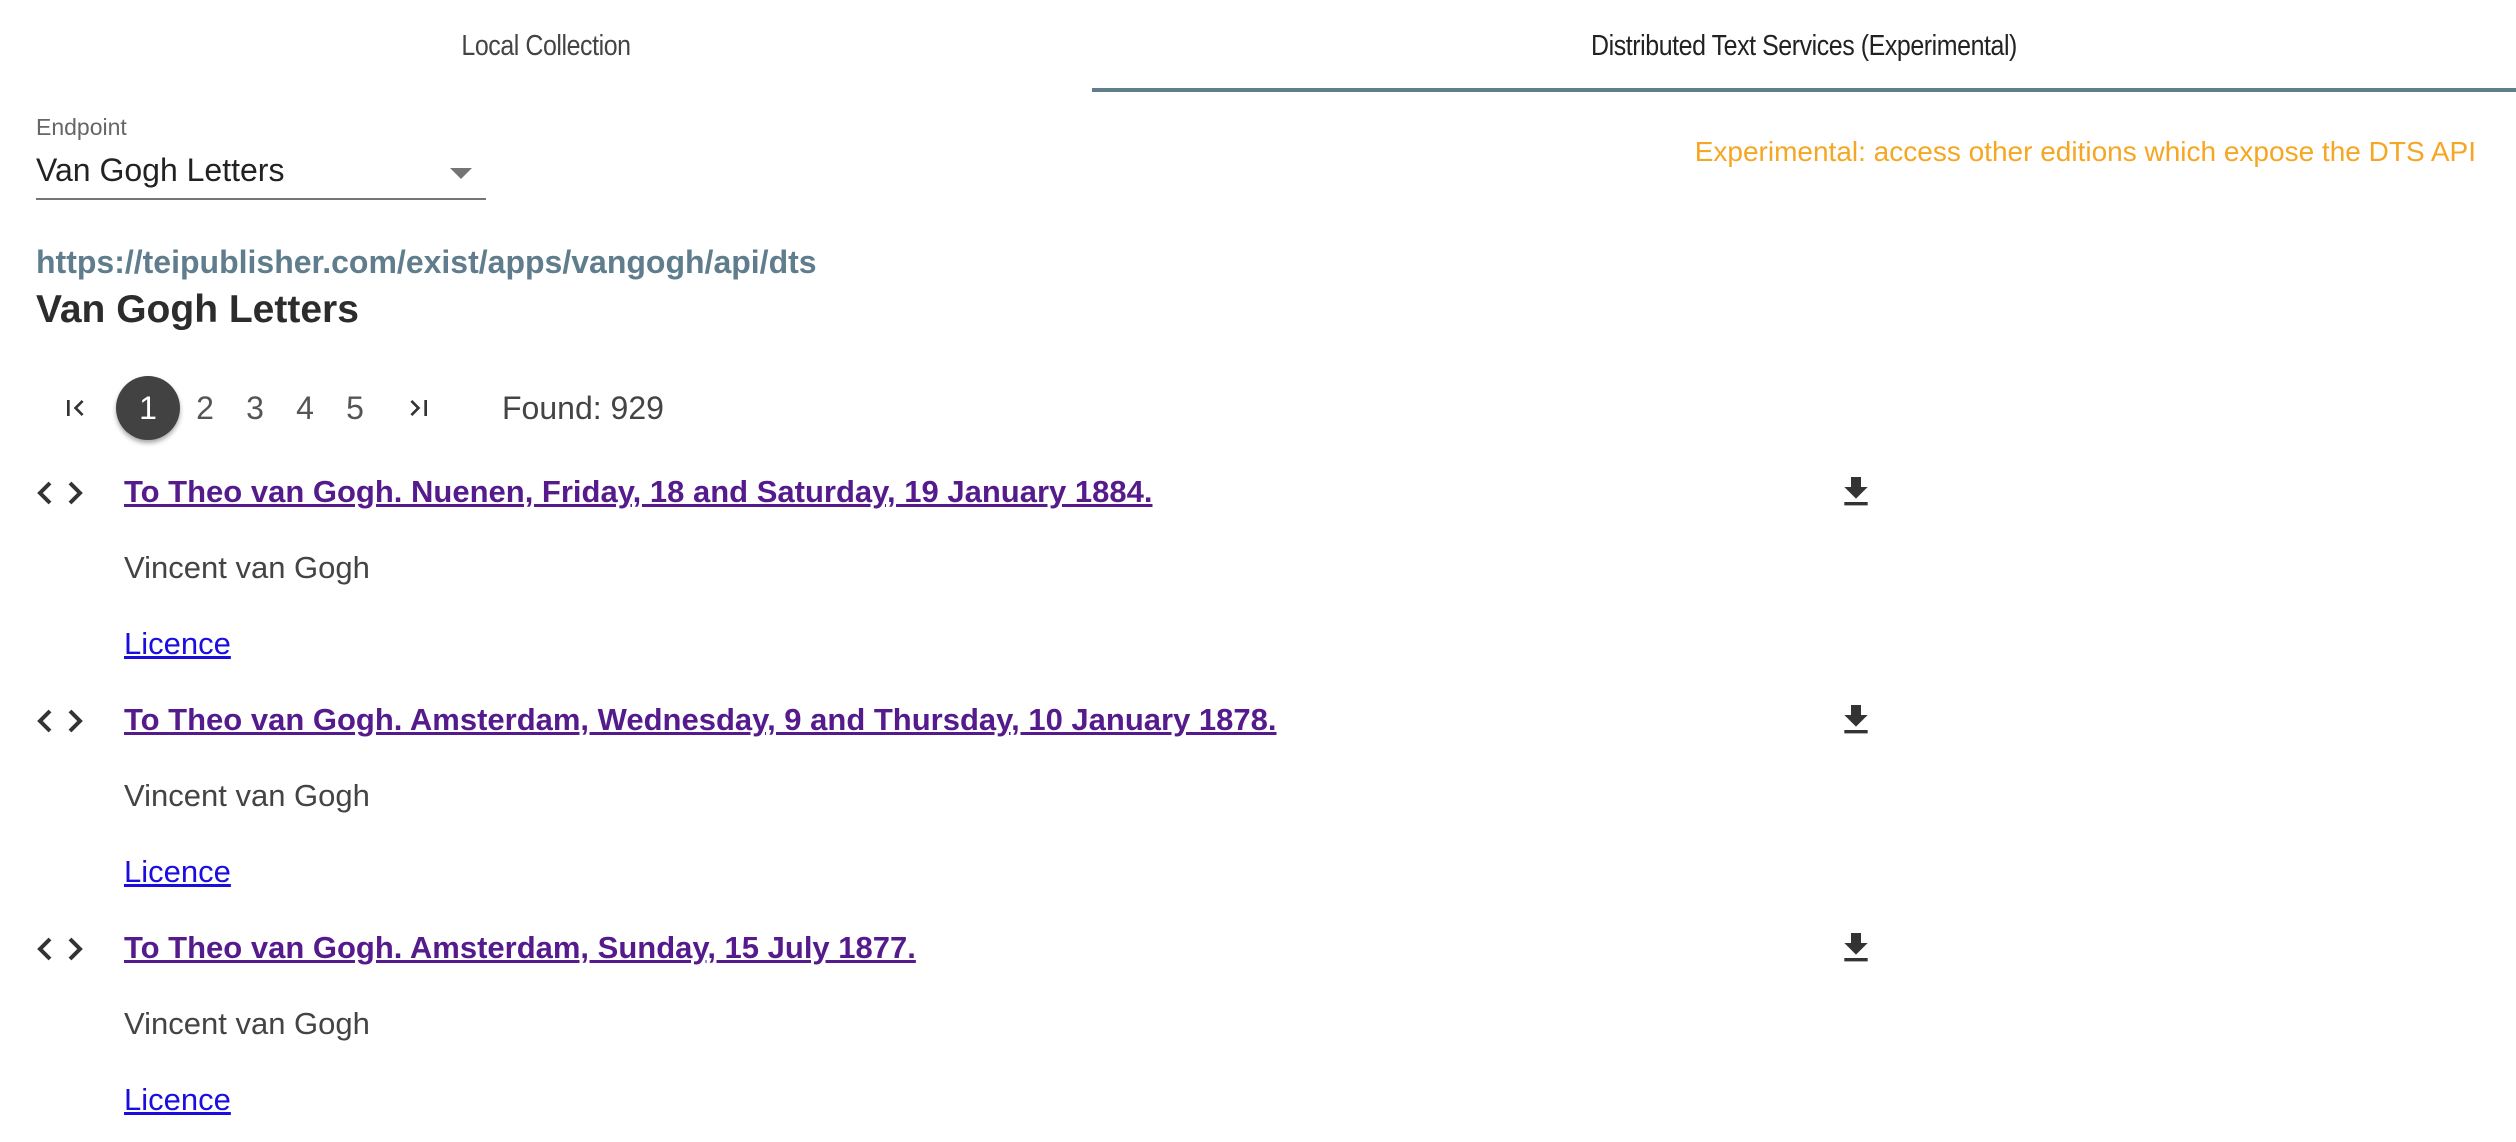 The height and width of the screenshot is (1142, 2516). Describe the element at coordinates (75, 408) in the screenshot. I see `first-page-icon` at that location.